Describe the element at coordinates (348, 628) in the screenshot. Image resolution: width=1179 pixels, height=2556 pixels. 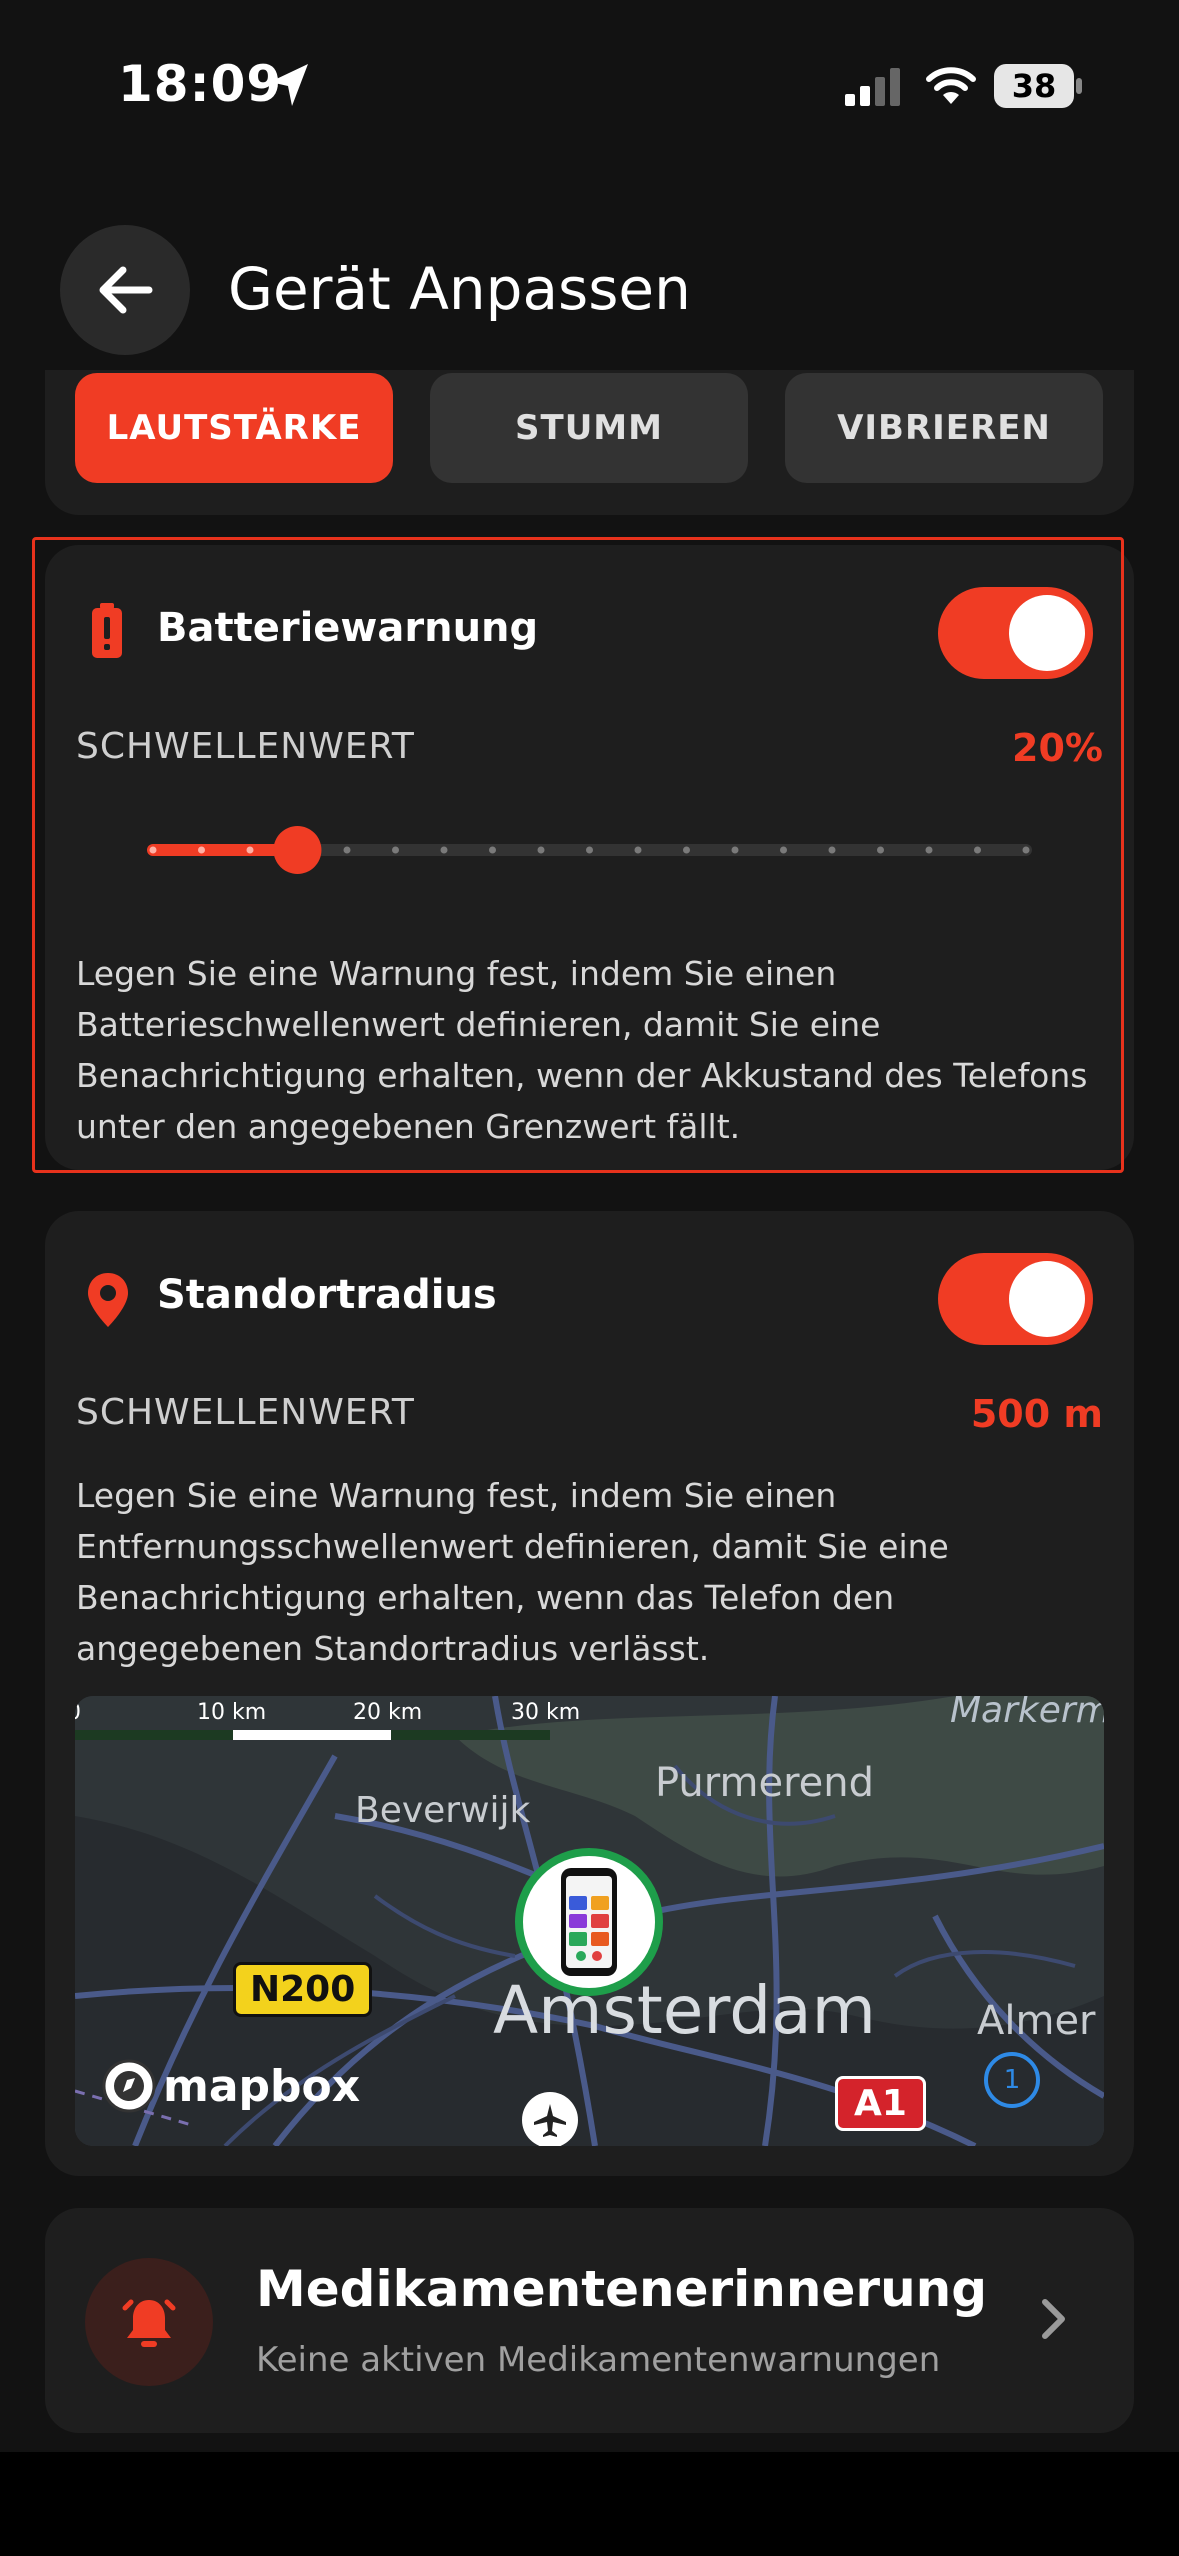
I see `battery-warning-title: Batteriewarnung` at that location.